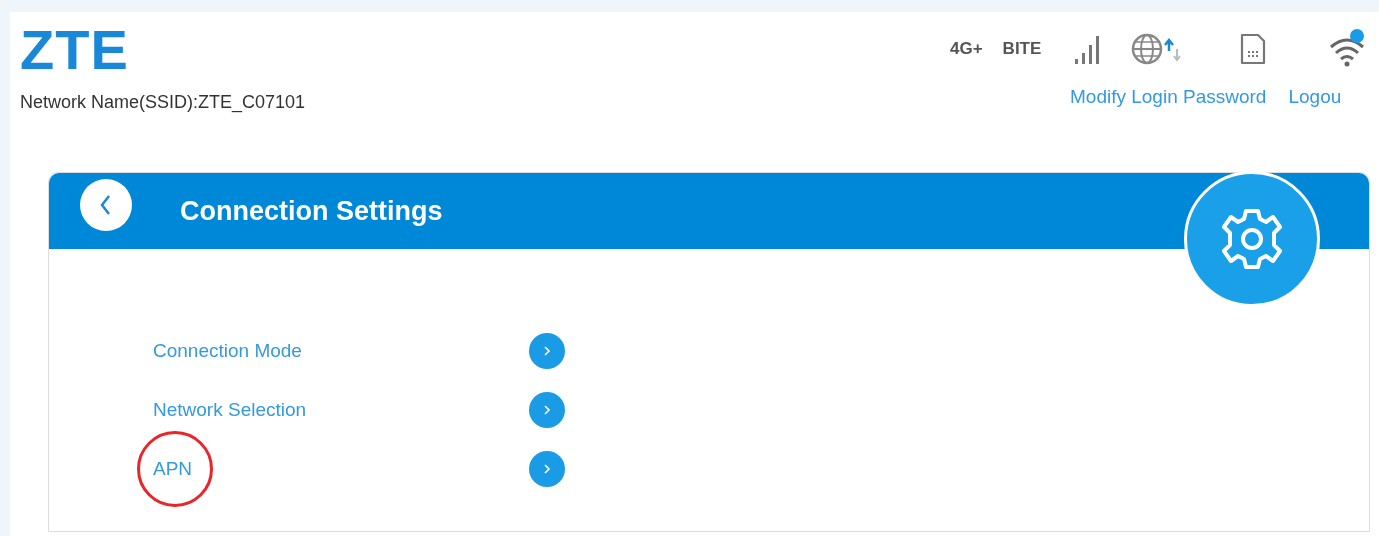 The image size is (1379, 536). Describe the element at coordinates (311, 211) in the screenshot. I see `page-title: Connection Settings` at that location.